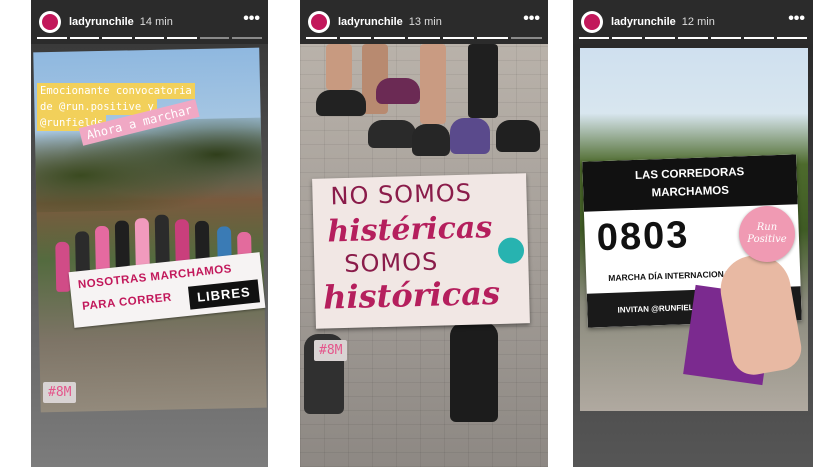  What do you see at coordinates (411, 295) in the screenshot?
I see `poster-line: históricas` at bounding box center [411, 295].